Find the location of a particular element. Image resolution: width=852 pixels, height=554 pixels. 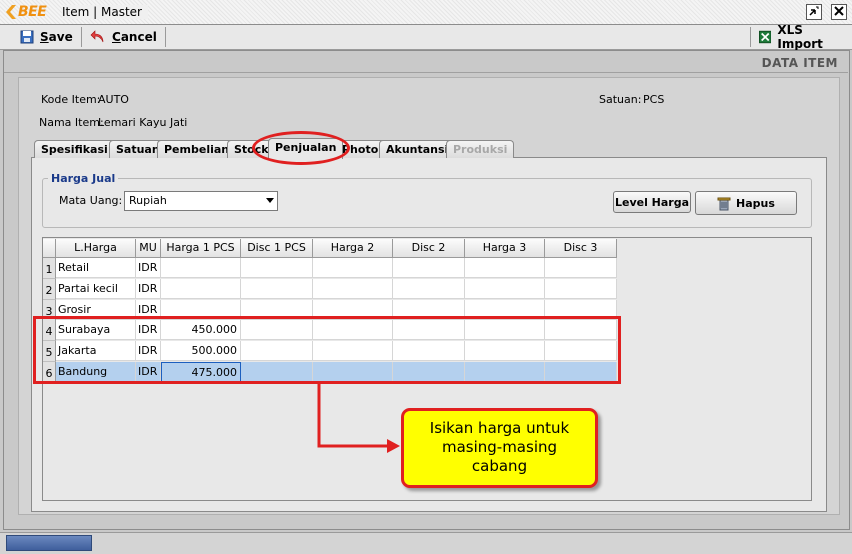

row-number: 2 is located at coordinates (49, 289).